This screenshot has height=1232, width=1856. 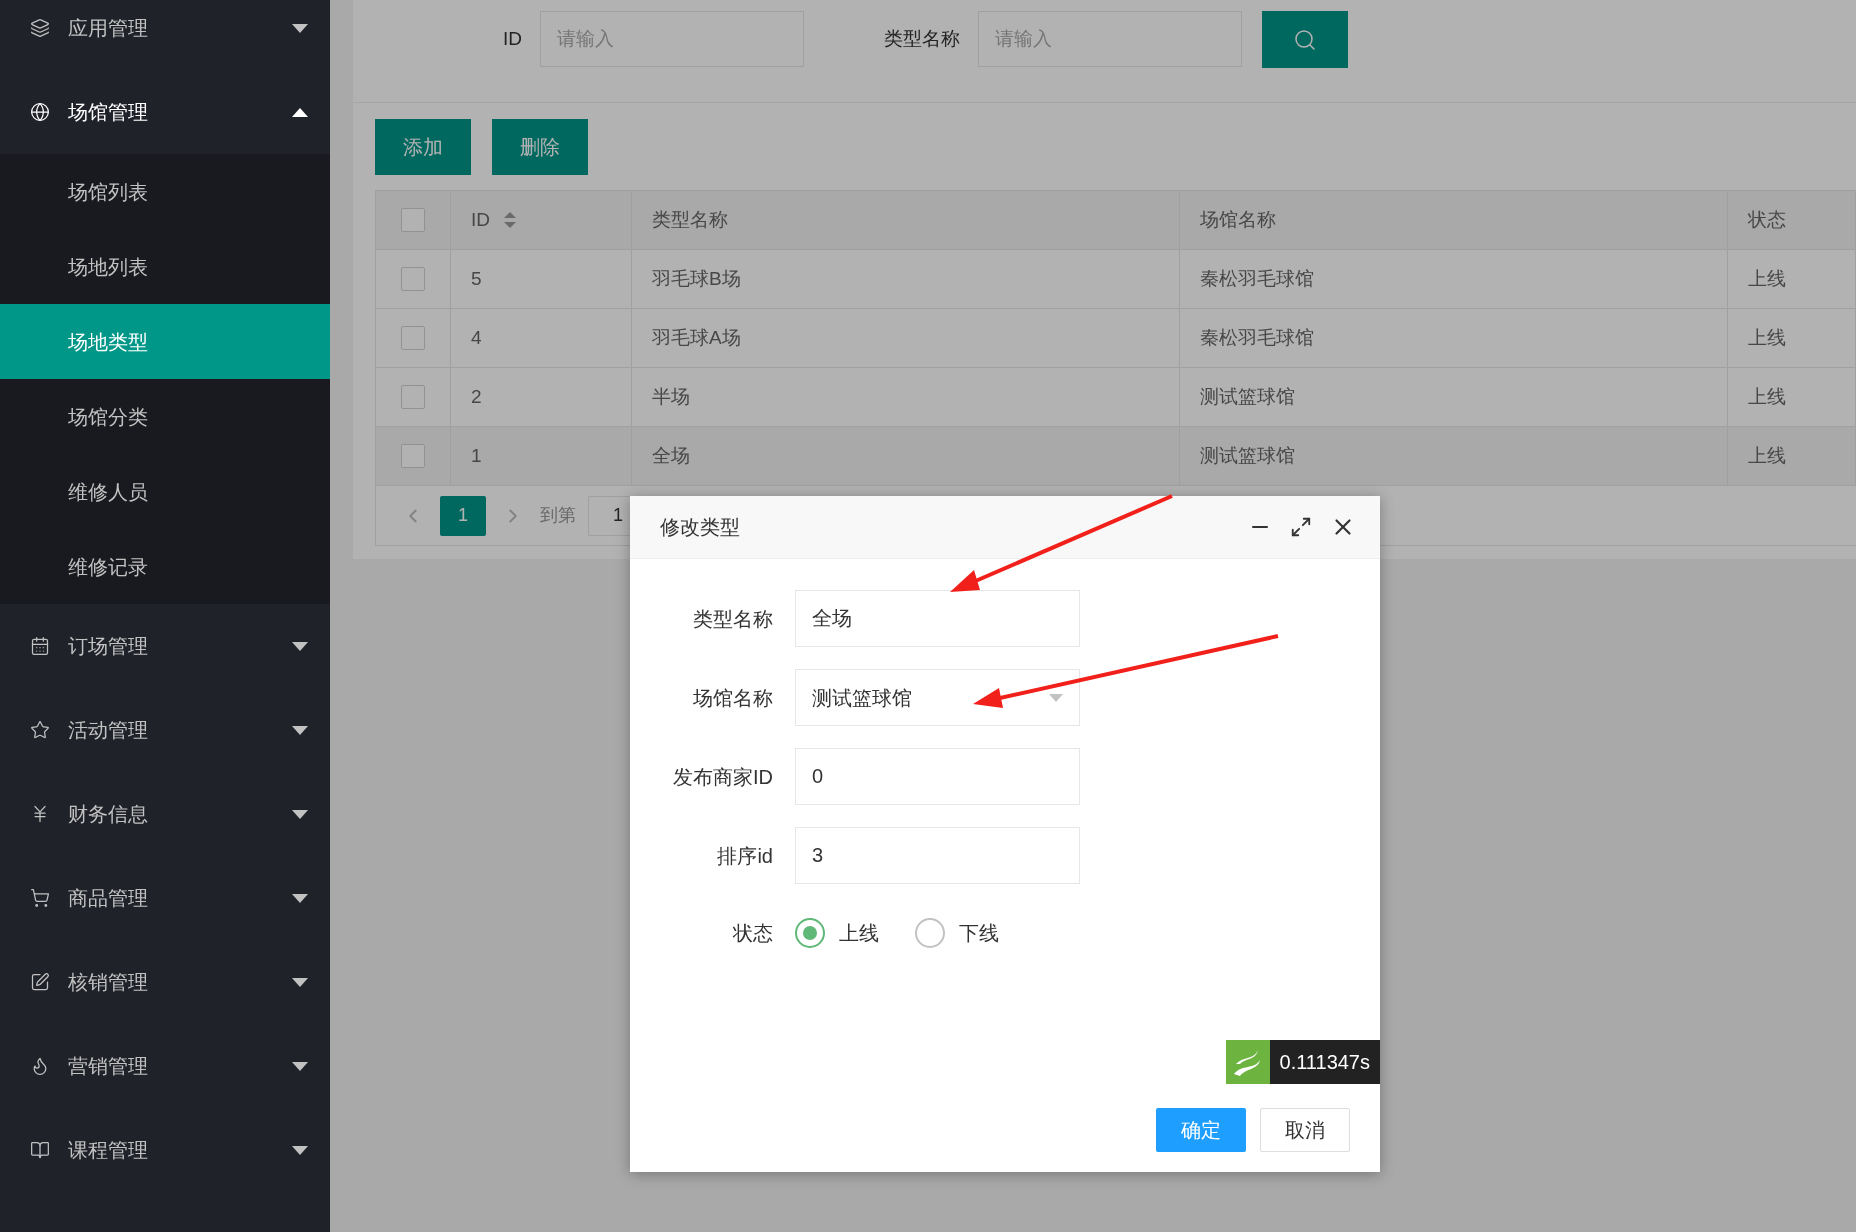 What do you see at coordinates (558, 515) in the screenshot?
I see `goto-label: 到第` at bounding box center [558, 515].